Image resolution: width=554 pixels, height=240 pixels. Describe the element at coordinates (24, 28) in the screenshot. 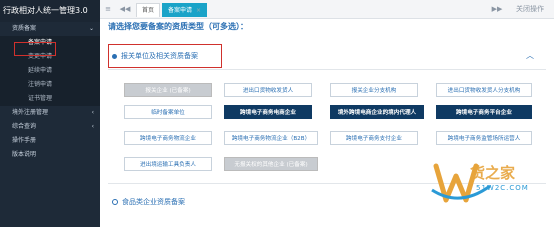

I see `sidebar-group-label: 资质备案` at that location.